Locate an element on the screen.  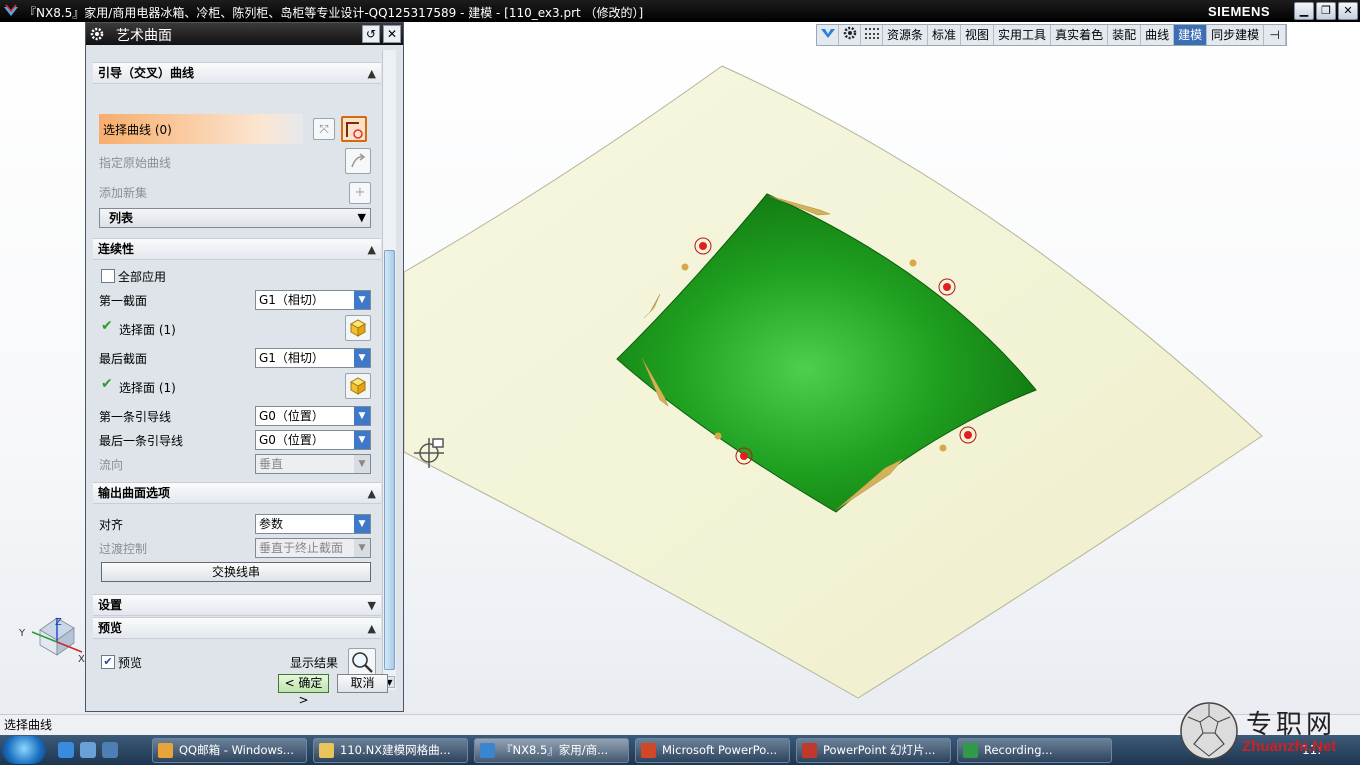
minimize-button: ▁ is located at coordinates (1304, 11).